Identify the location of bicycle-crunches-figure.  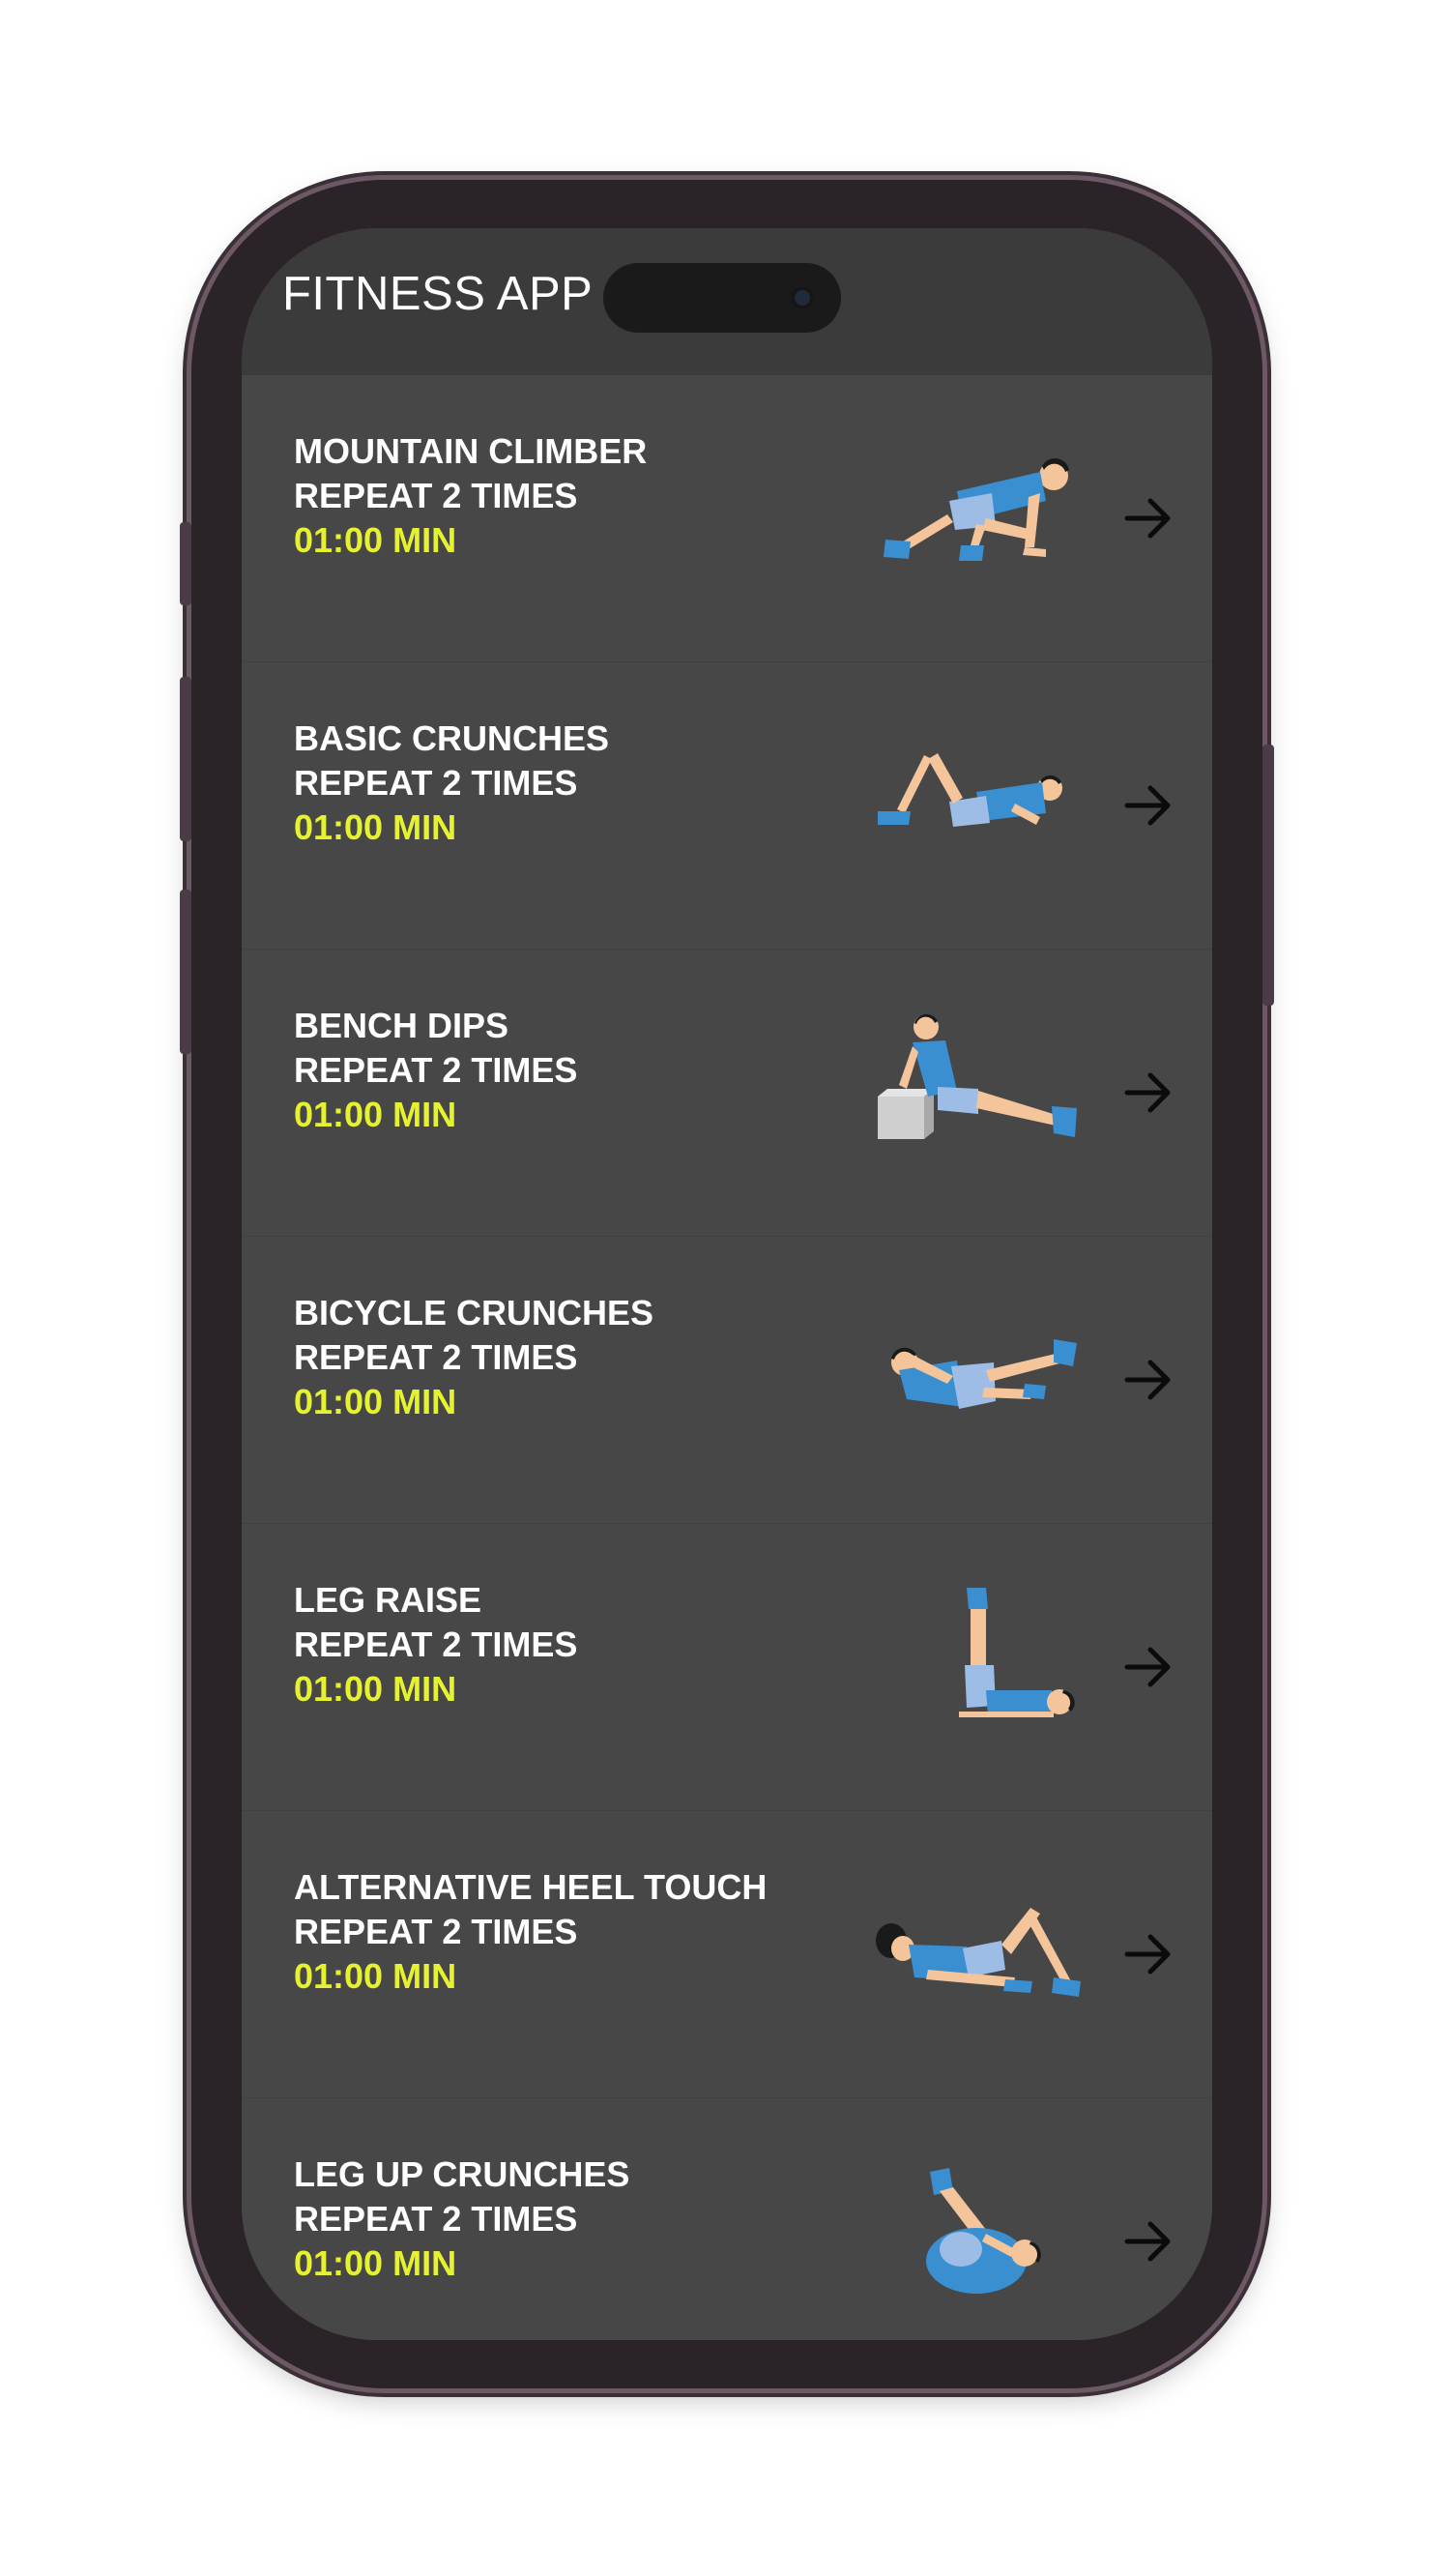
(984, 1374).